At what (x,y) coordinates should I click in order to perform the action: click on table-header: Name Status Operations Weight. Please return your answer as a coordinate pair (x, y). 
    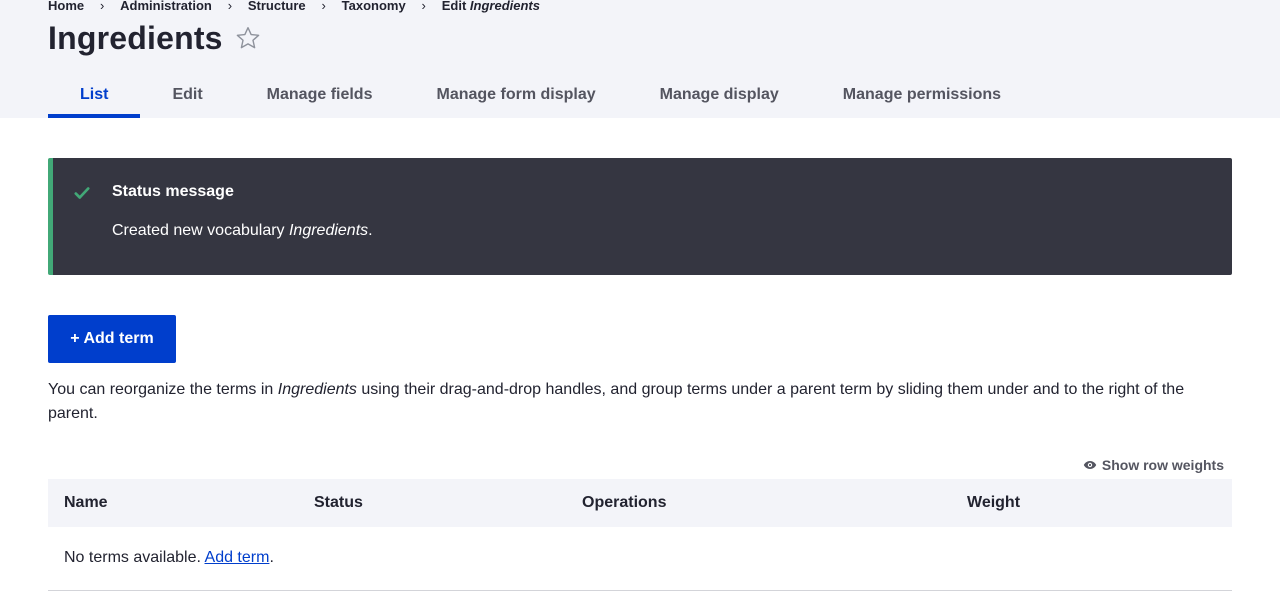
    Looking at the image, I should click on (640, 503).